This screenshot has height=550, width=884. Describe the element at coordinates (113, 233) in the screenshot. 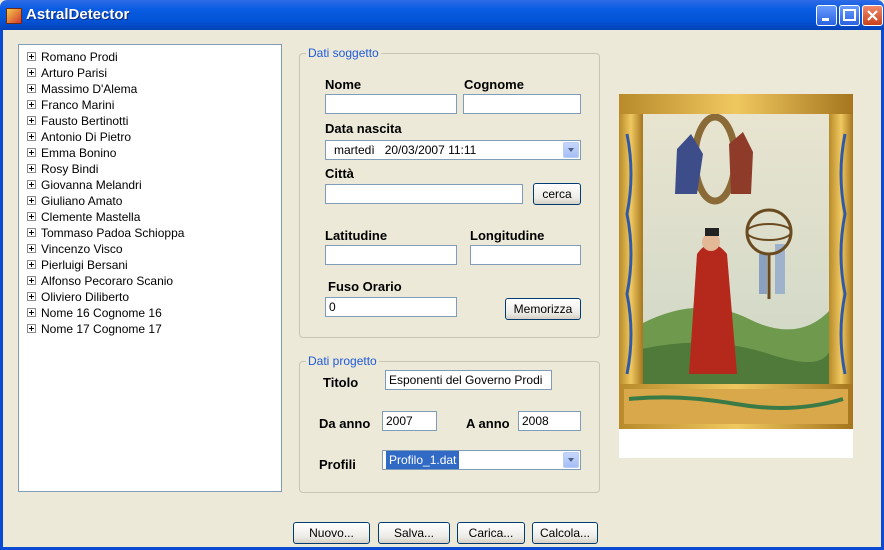

I see `tree-item-label: Tommaso Padoa Schioppa` at that location.